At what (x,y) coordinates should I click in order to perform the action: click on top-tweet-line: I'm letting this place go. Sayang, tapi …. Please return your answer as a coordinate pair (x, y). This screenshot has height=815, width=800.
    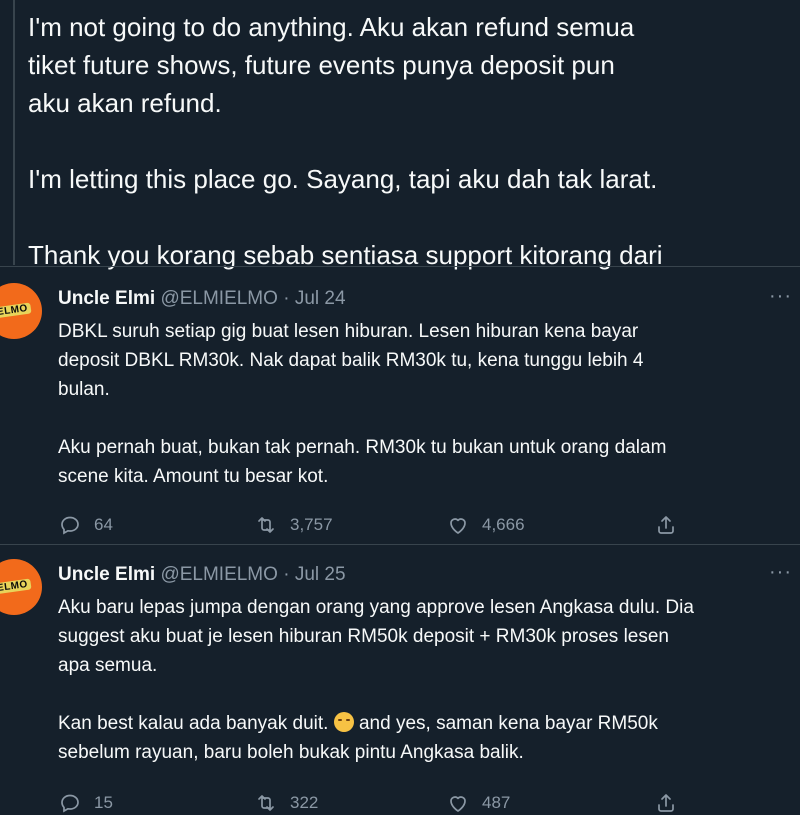
    Looking at the image, I should click on (343, 179).